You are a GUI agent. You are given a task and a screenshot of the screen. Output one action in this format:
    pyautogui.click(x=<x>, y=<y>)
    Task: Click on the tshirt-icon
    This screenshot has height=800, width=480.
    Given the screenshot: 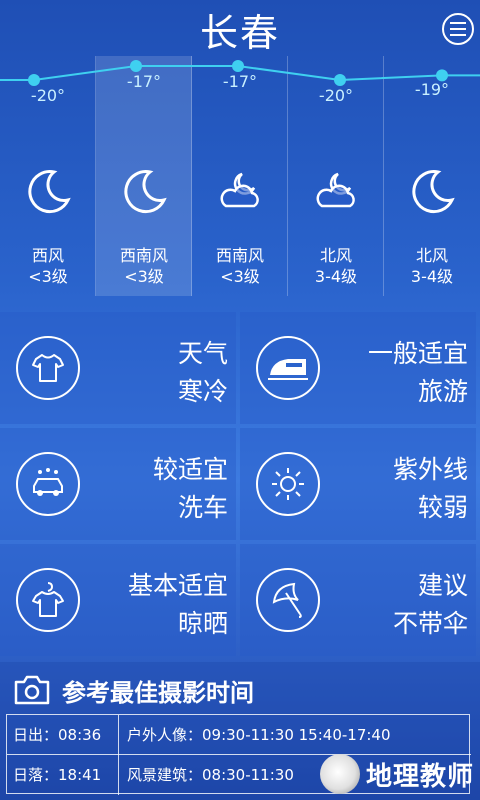 What is the action you would take?
    pyautogui.click(x=48, y=368)
    